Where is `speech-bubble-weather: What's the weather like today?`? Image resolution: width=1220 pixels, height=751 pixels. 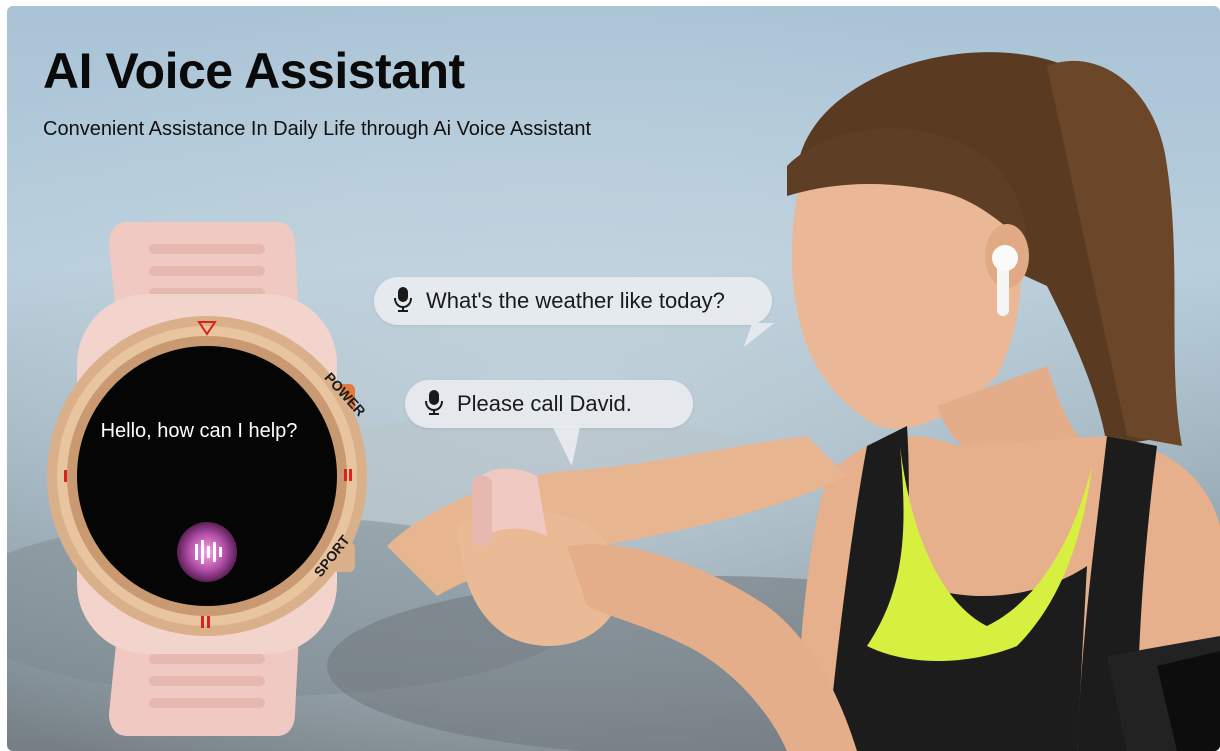 speech-bubble-weather: What's the weather like today? is located at coordinates (574, 312).